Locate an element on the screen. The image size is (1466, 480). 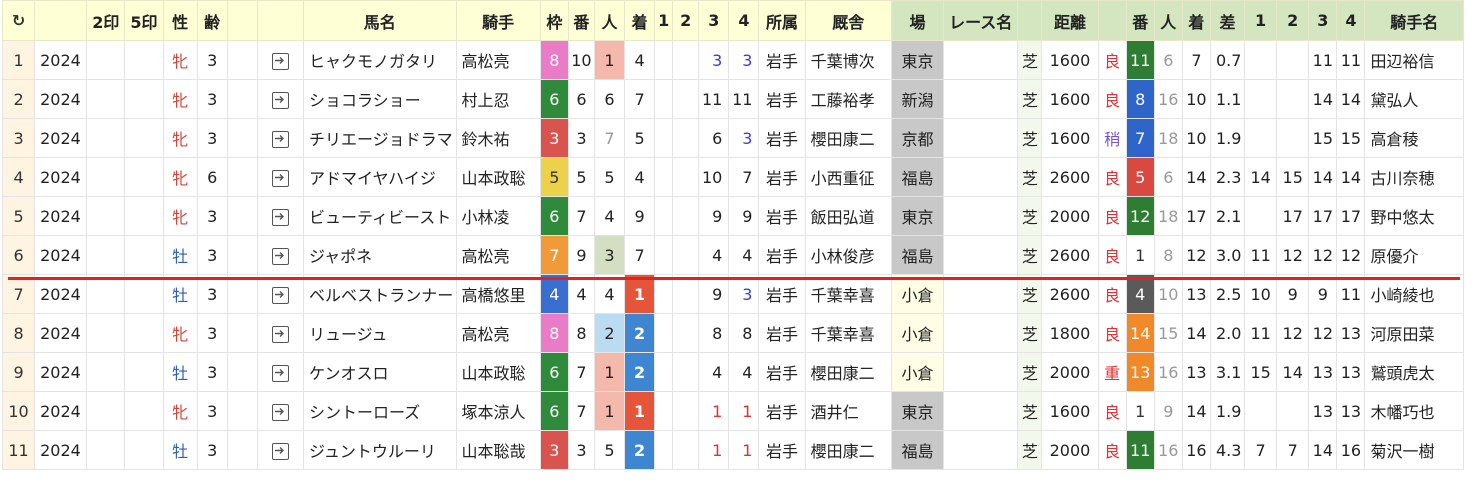
horse-name-cell: ジュントウルーリ is located at coordinates (379, 450).